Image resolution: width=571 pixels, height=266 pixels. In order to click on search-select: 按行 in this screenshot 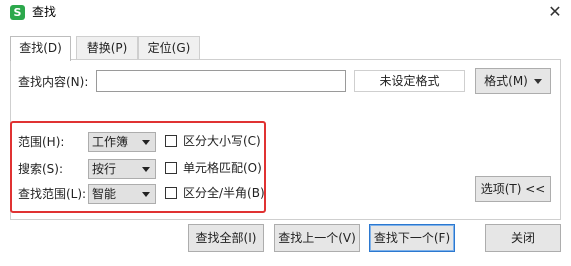, I will do `click(122, 169)`.